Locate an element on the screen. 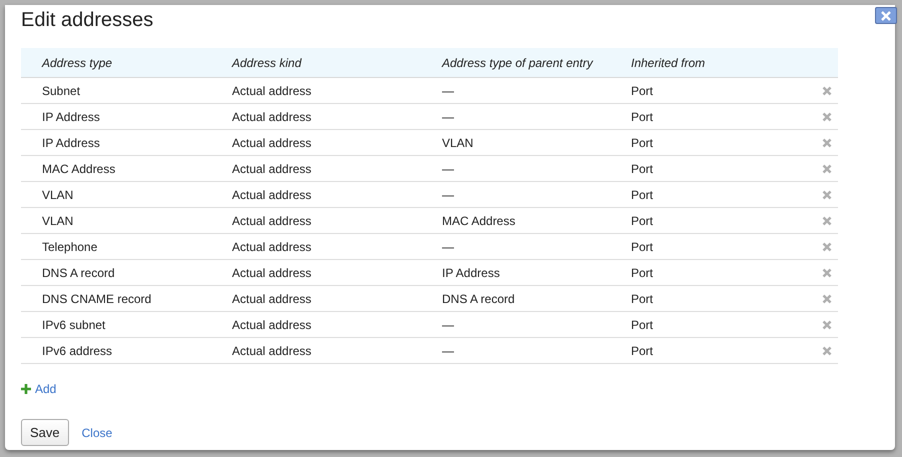 The image size is (902, 457). column-header: Address type of parent entry is located at coordinates (517, 63).